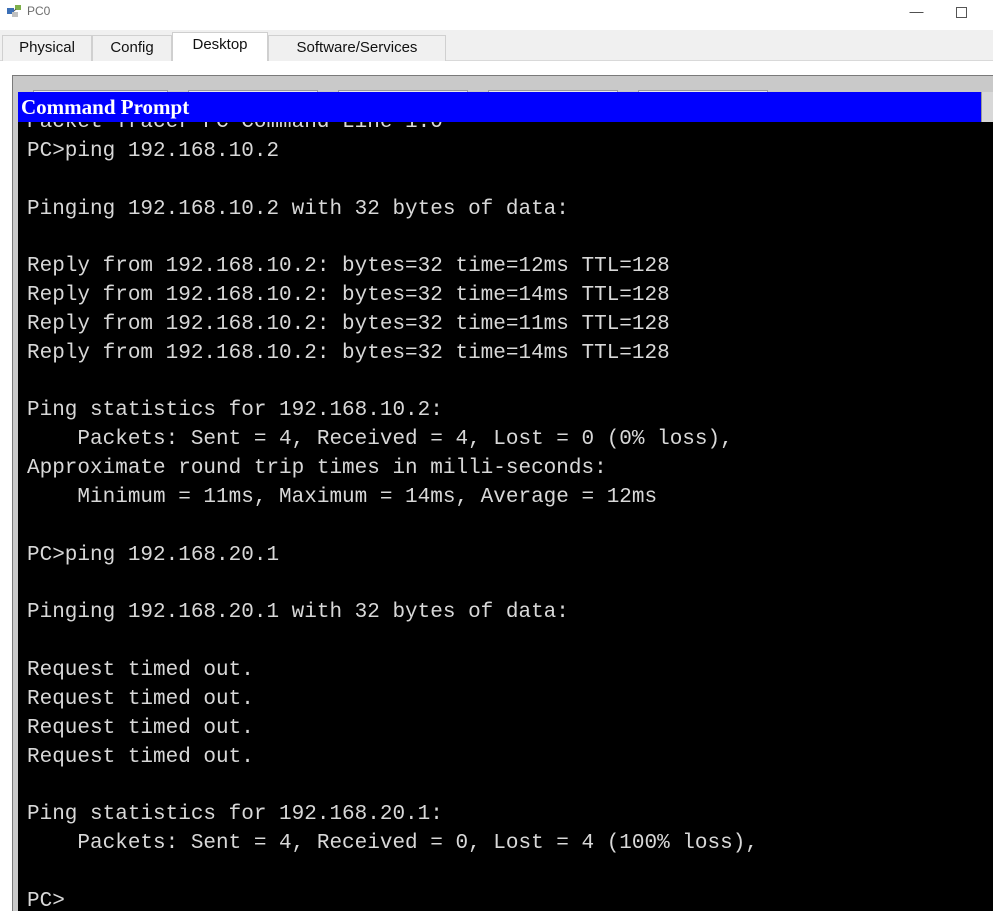 The image size is (993, 911). Describe the element at coordinates (132, 48) in the screenshot. I see `tab-config: Config` at that location.